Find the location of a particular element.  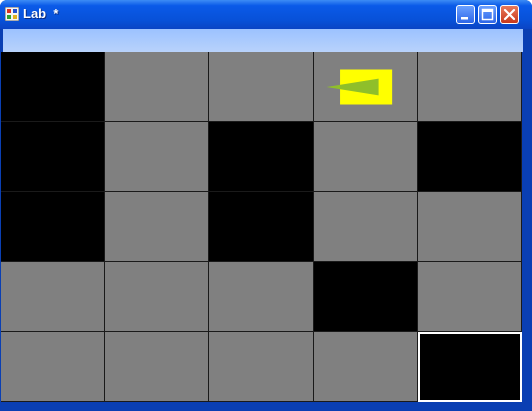

app-icon is located at coordinates (12, 14).